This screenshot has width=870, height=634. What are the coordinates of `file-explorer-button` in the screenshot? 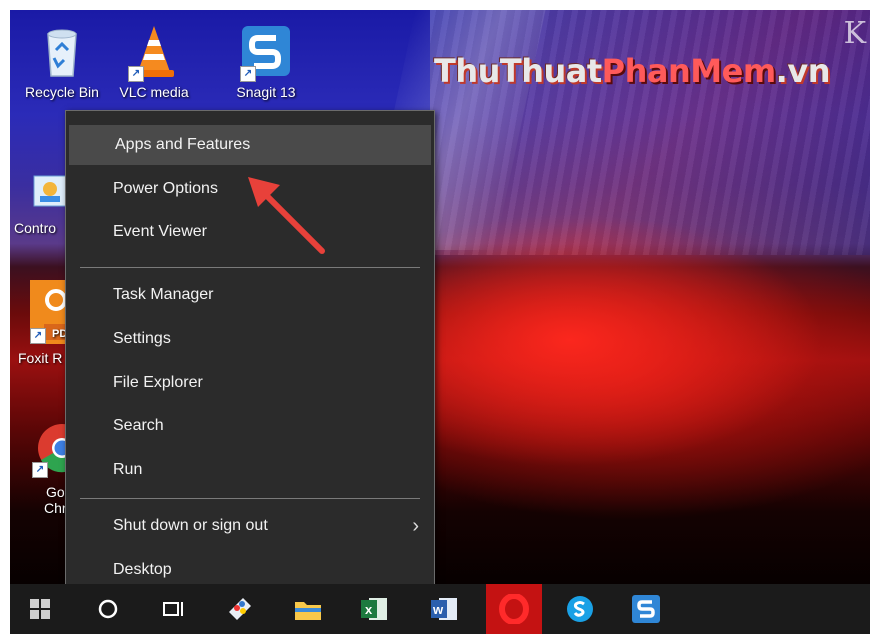 It's located at (308, 609).